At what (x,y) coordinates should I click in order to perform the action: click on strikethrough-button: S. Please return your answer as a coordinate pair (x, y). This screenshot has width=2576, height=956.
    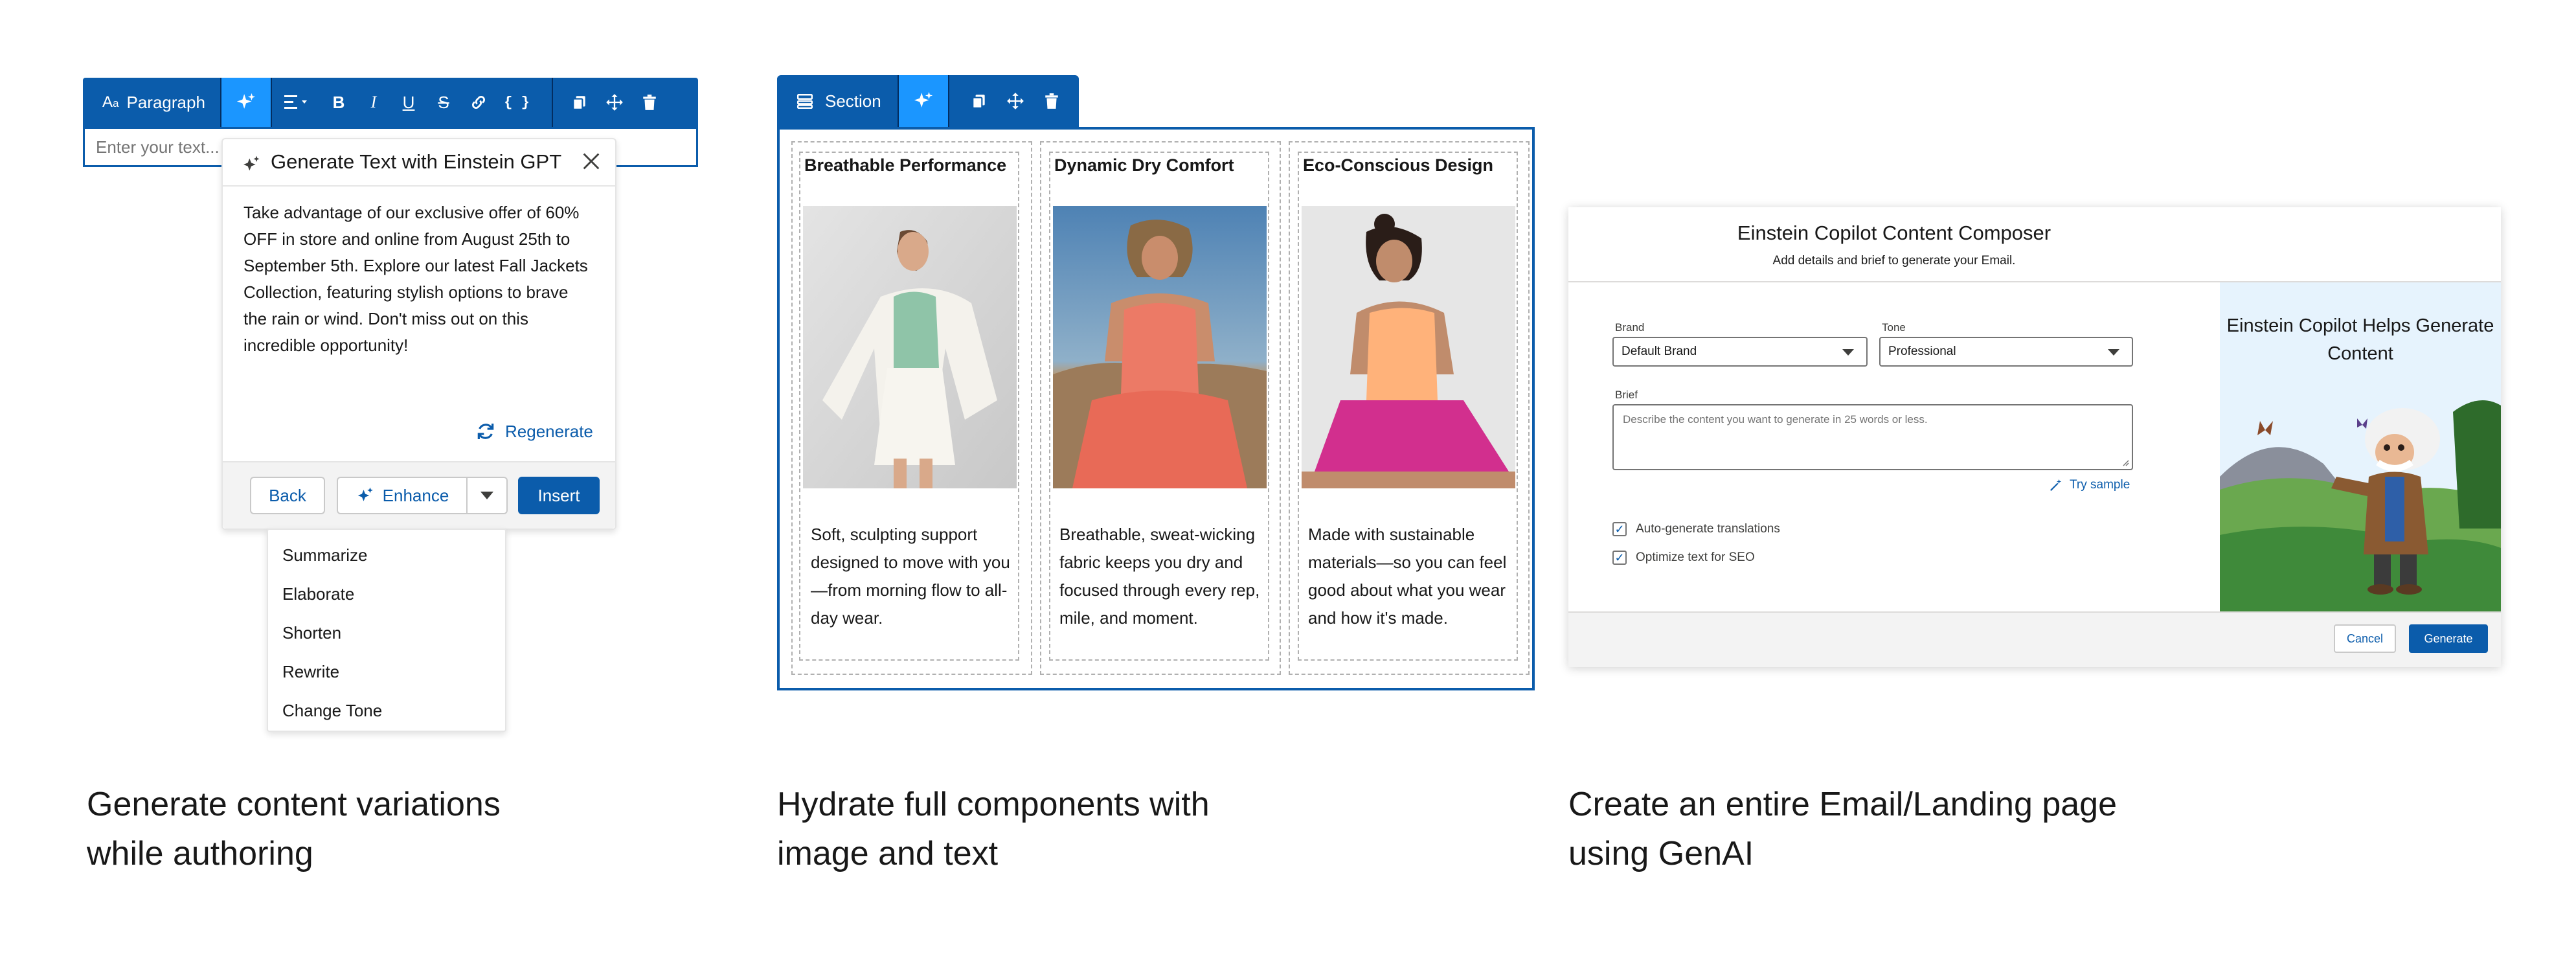
    Looking at the image, I should click on (443, 102).